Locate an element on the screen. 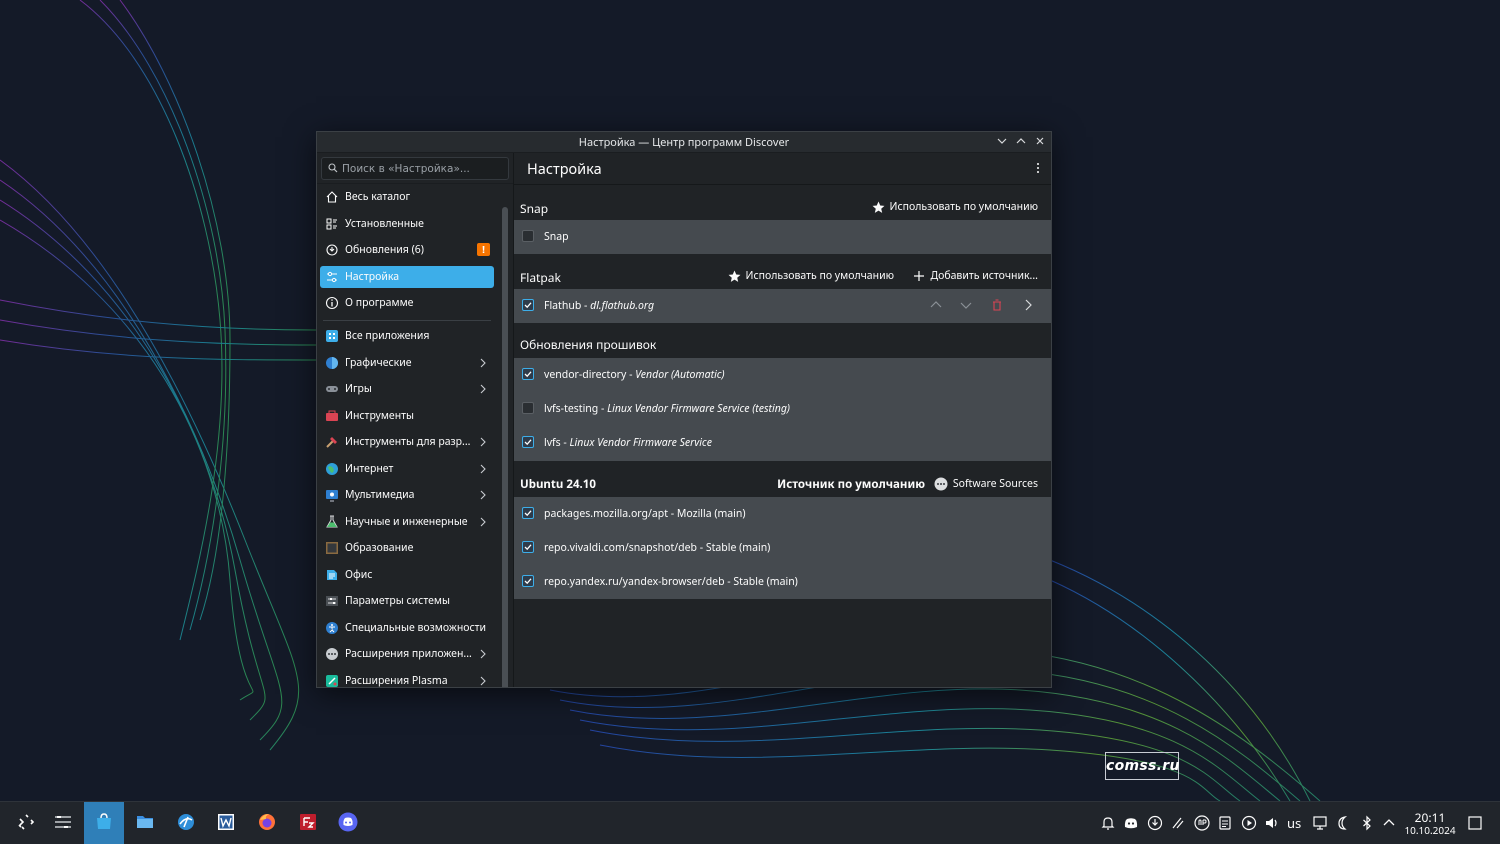  flatpak-default-label: Использовать по умолчанию is located at coordinates (819, 276).